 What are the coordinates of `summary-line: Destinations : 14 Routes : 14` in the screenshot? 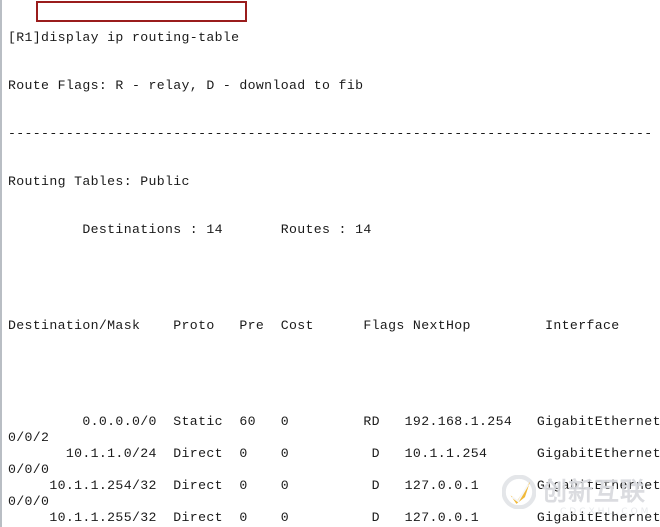 It's located at (190, 229).